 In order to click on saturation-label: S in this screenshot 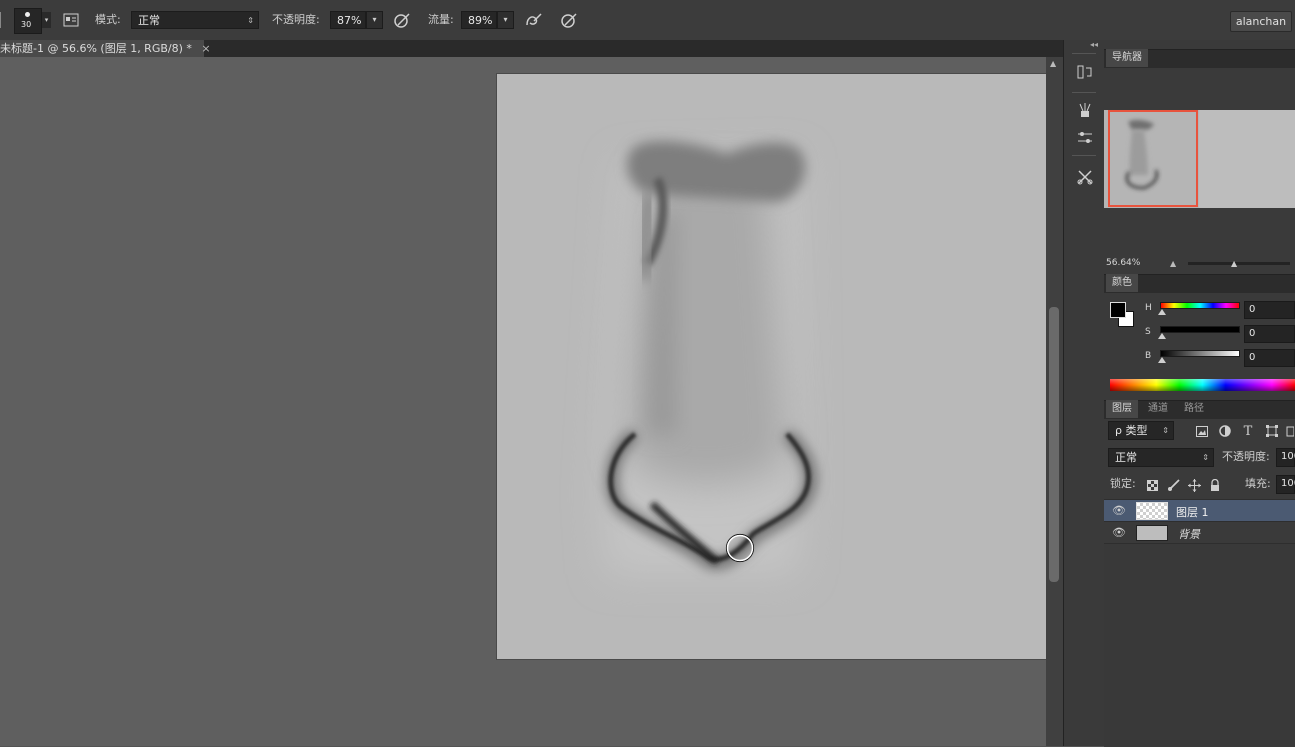, I will do `click(1148, 332)`.